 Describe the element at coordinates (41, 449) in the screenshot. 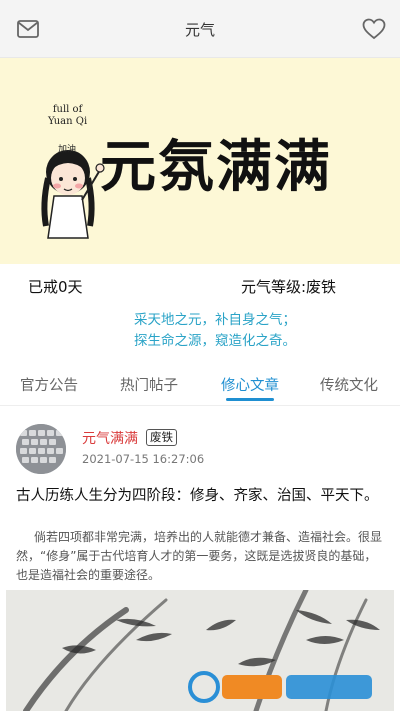

I see `avatar` at that location.